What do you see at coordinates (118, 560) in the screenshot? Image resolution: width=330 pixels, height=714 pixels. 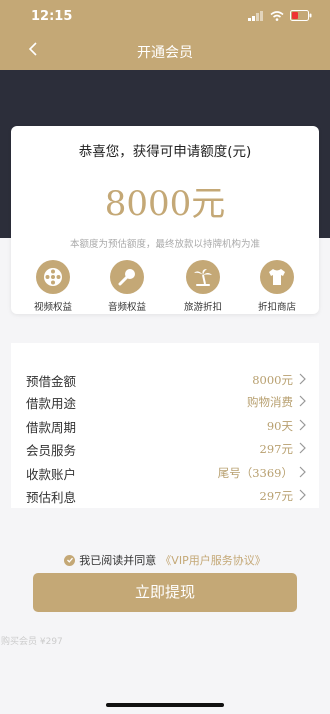 I see `agreement-text: 我已阅读并同意` at bounding box center [118, 560].